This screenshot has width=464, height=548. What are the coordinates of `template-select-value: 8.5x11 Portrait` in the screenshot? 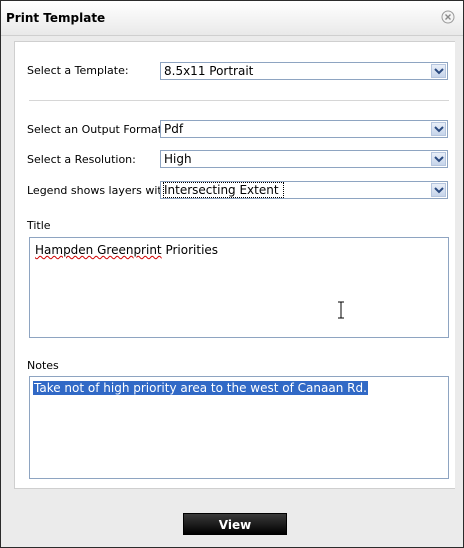 It's located at (209, 71).